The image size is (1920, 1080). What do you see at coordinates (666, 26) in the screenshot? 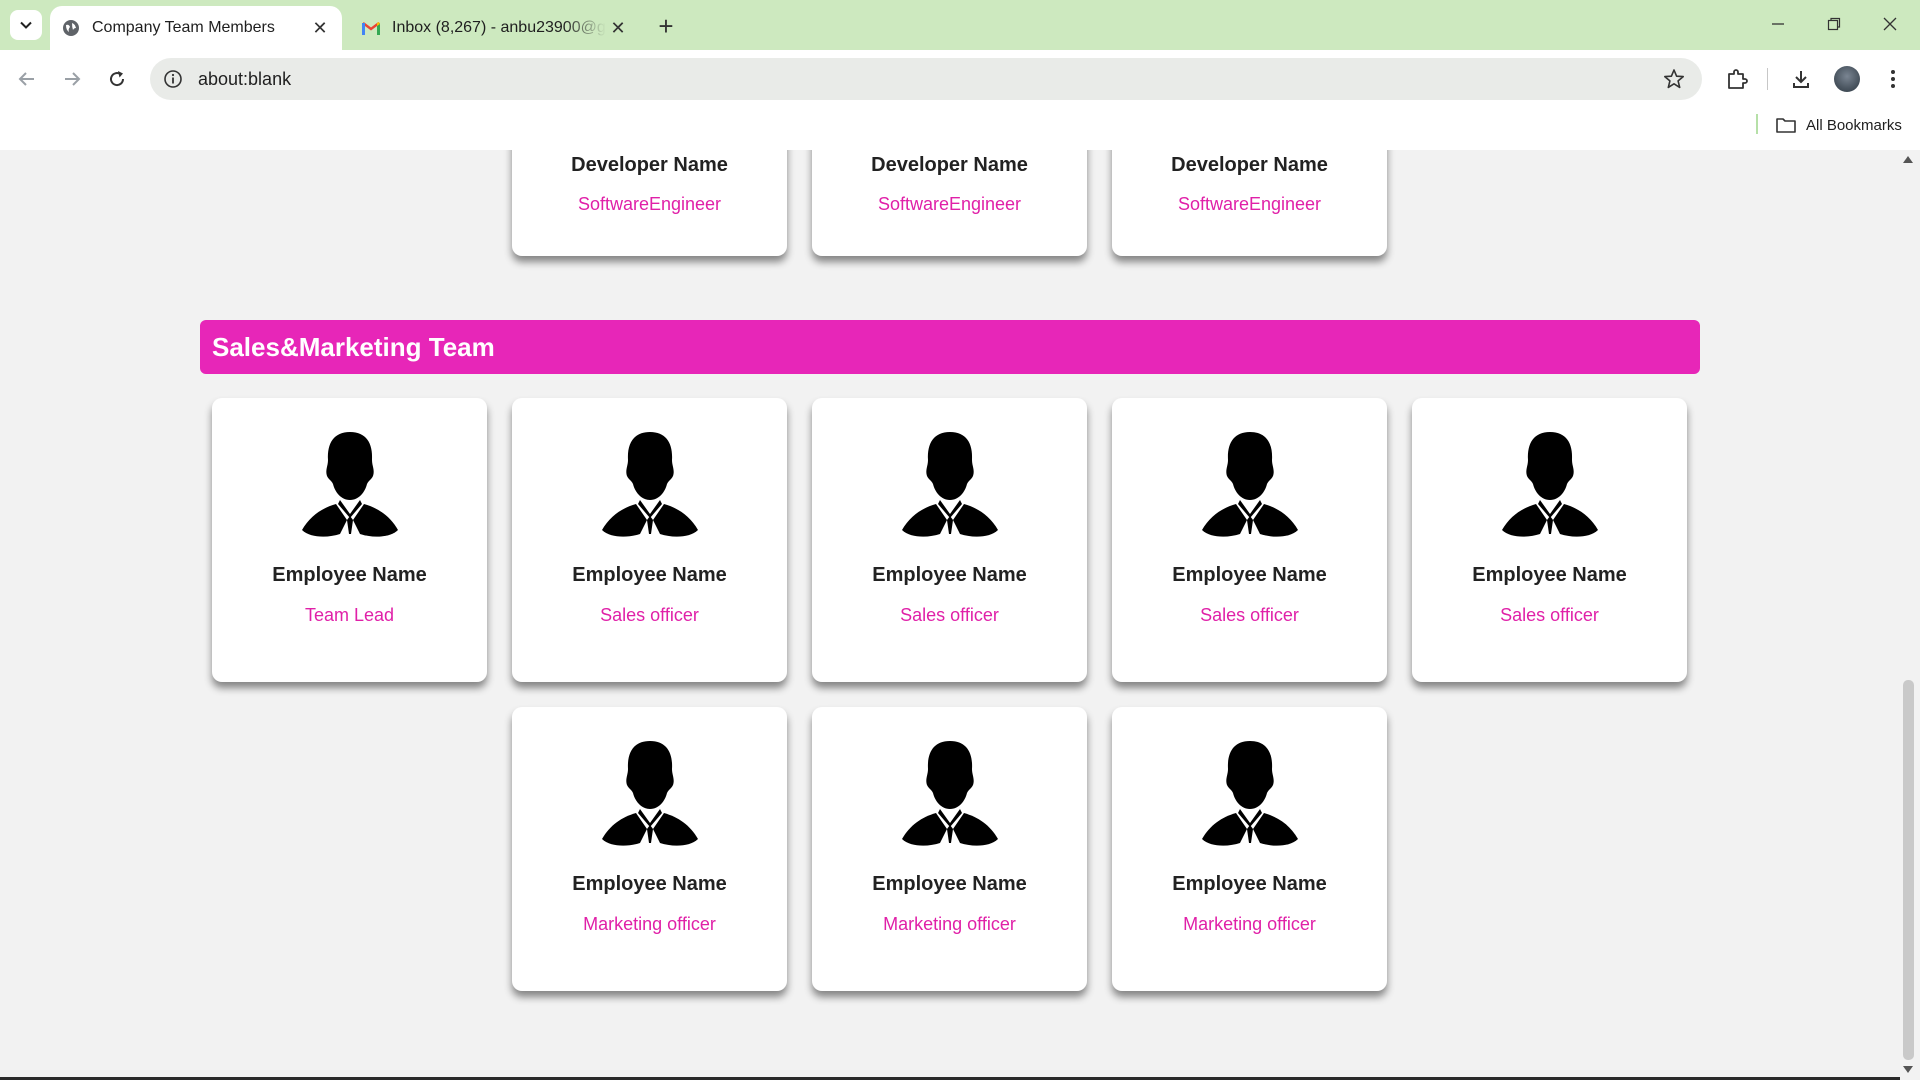
I see `new-tab-button: +` at bounding box center [666, 26].